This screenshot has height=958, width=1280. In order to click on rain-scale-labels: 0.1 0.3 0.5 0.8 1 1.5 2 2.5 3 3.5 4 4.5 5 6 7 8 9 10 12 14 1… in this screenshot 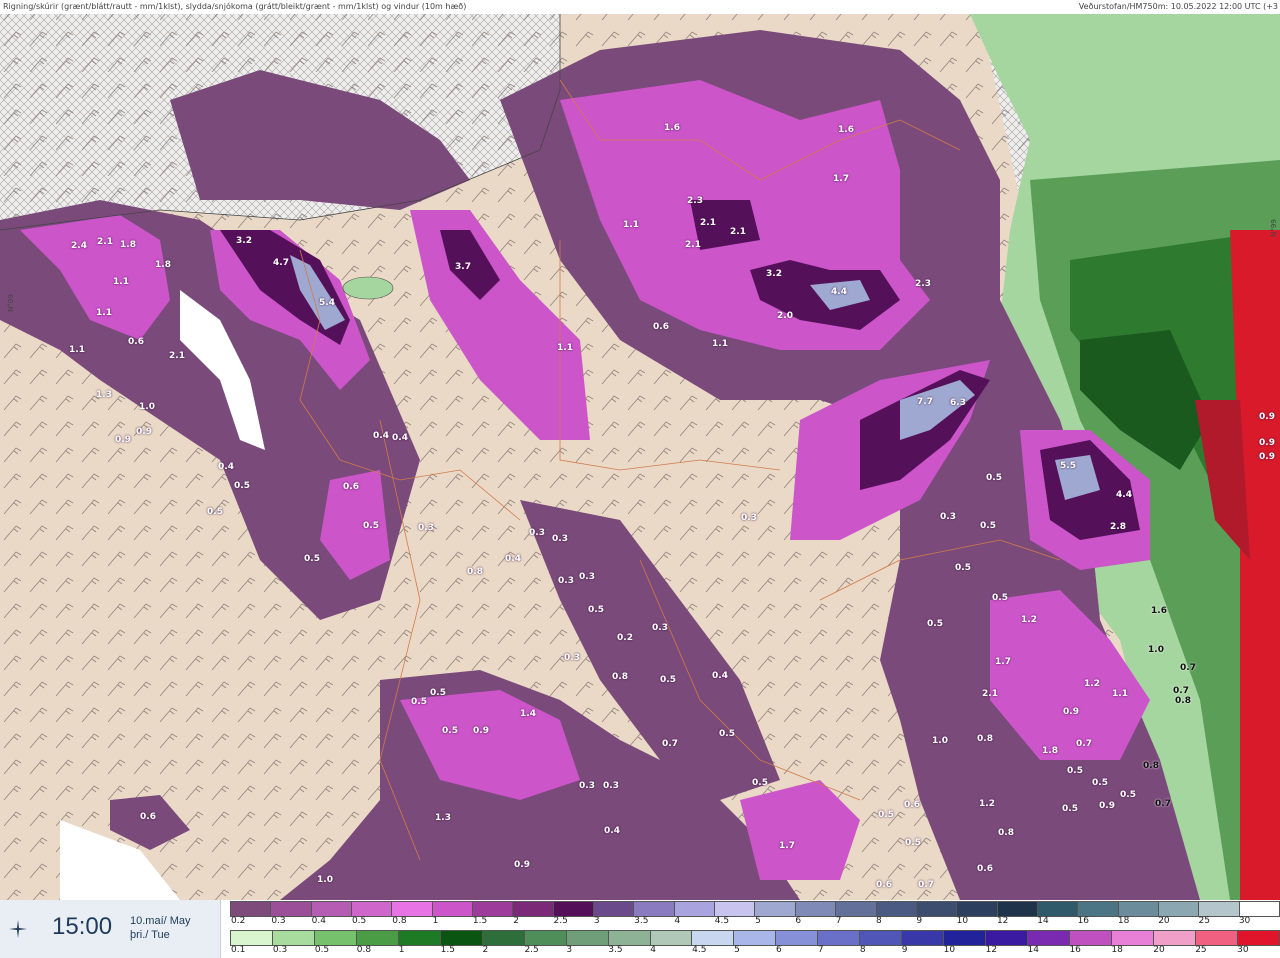, I will do `click(754, 950)`.